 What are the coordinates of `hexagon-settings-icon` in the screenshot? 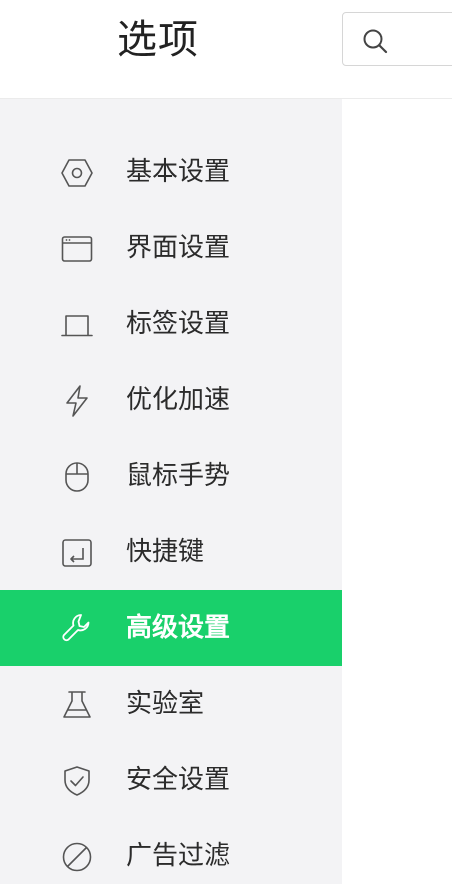 It's located at (77, 173).